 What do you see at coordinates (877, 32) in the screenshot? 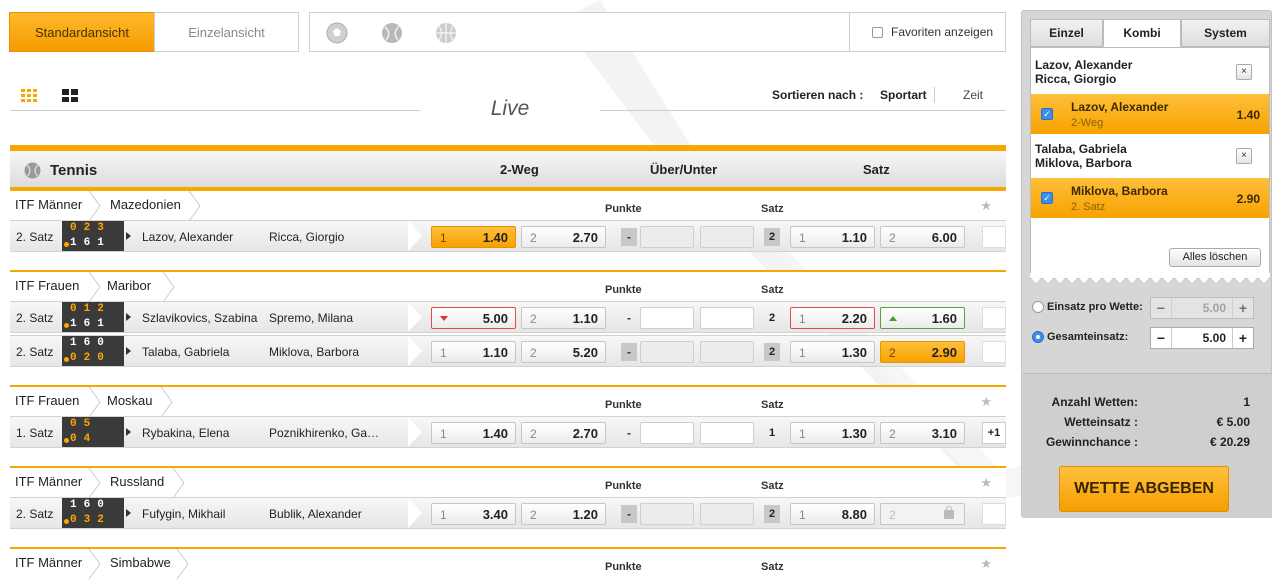
I see `favorites-checkbox` at bounding box center [877, 32].